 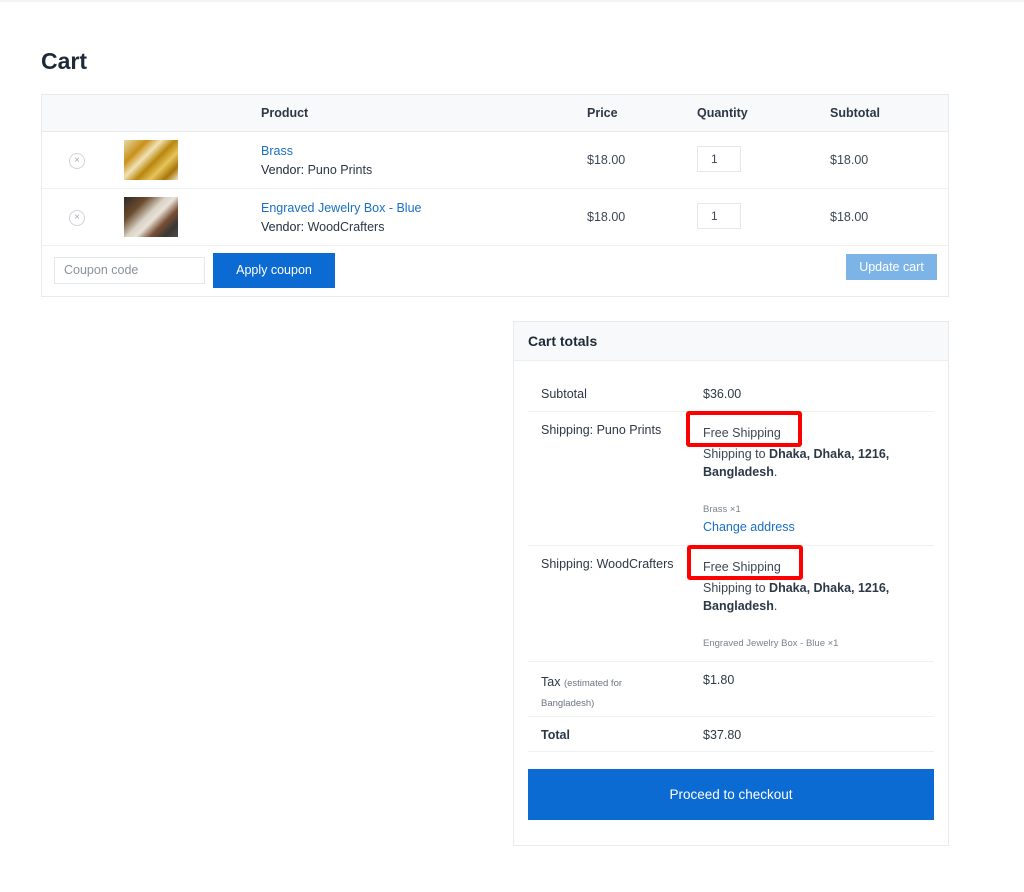 What do you see at coordinates (722, 509) in the screenshot?
I see `shipping-items: Brass ×1` at bounding box center [722, 509].